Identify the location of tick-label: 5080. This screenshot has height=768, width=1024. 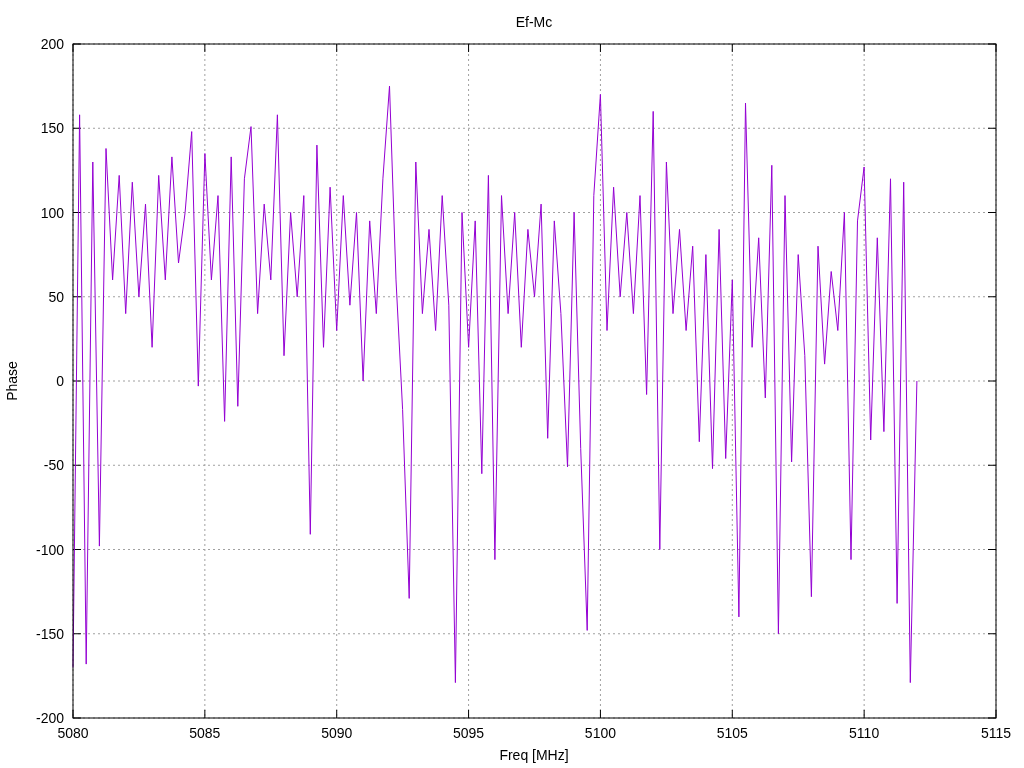
(73, 733).